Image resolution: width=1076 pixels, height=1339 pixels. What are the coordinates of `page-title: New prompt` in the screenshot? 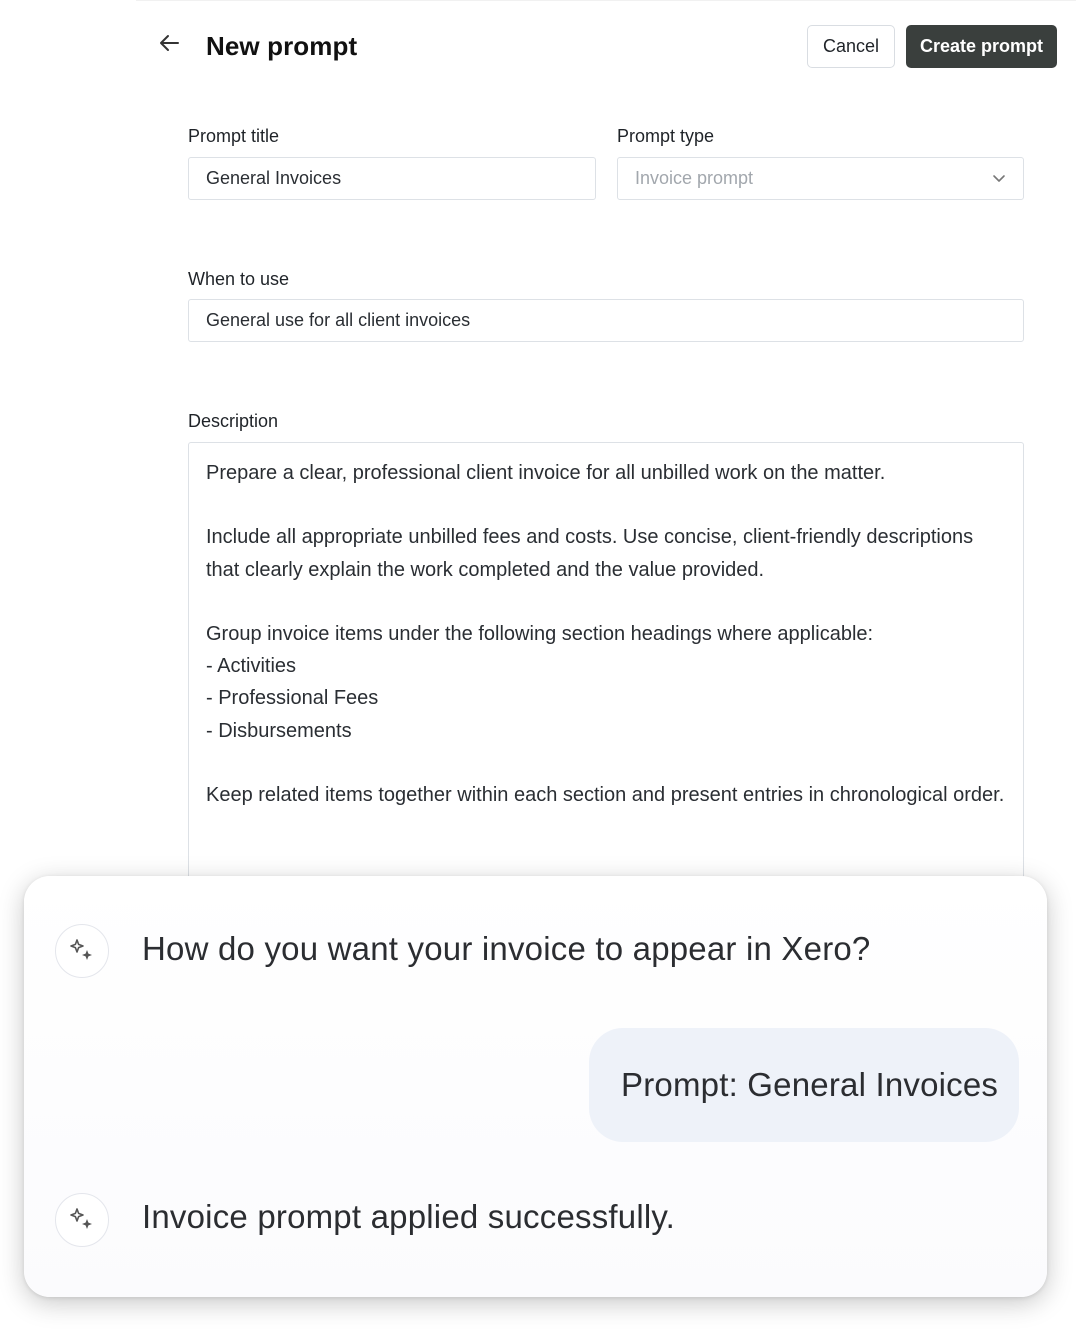 It's located at (282, 46).